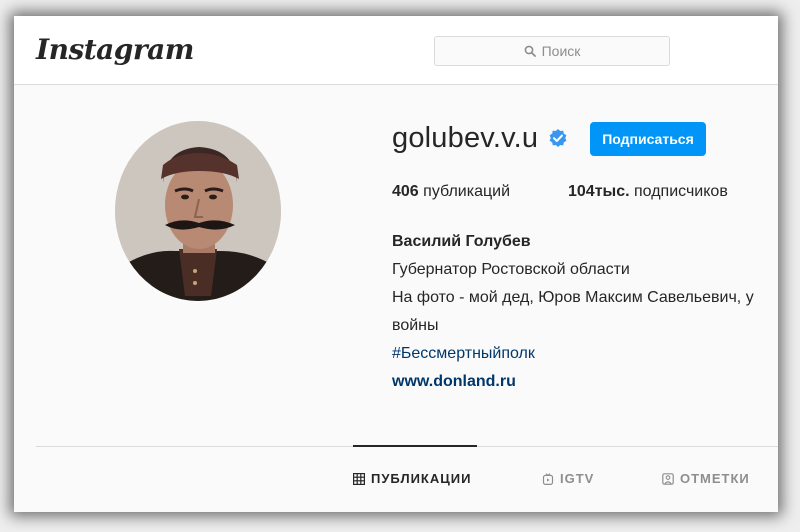 The height and width of the screenshot is (532, 800). I want to click on bio-hashtag-link: #Бессмертныйполк, so click(463, 354).